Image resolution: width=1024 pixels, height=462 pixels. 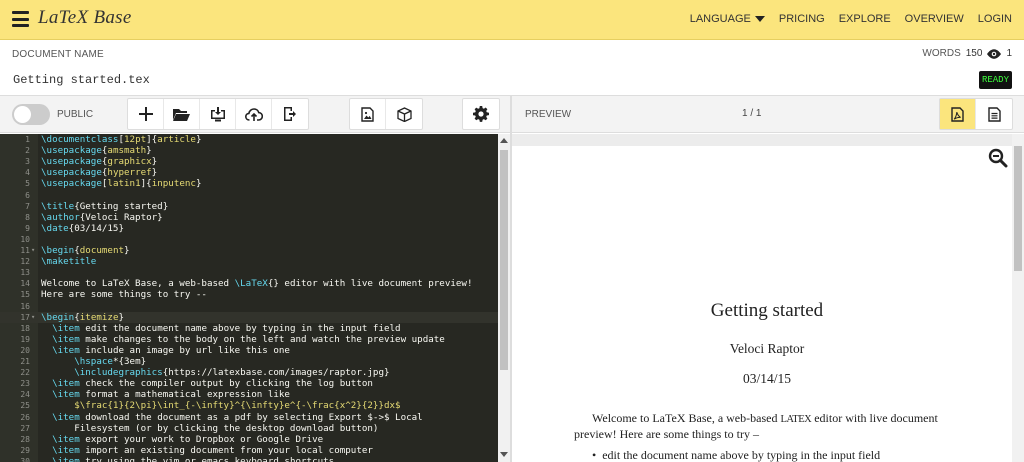 What do you see at coordinates (249, 361) in the screenshot?
I see `editor-line: 21 \hspace*{3em}` at bounding box center [249, 361].